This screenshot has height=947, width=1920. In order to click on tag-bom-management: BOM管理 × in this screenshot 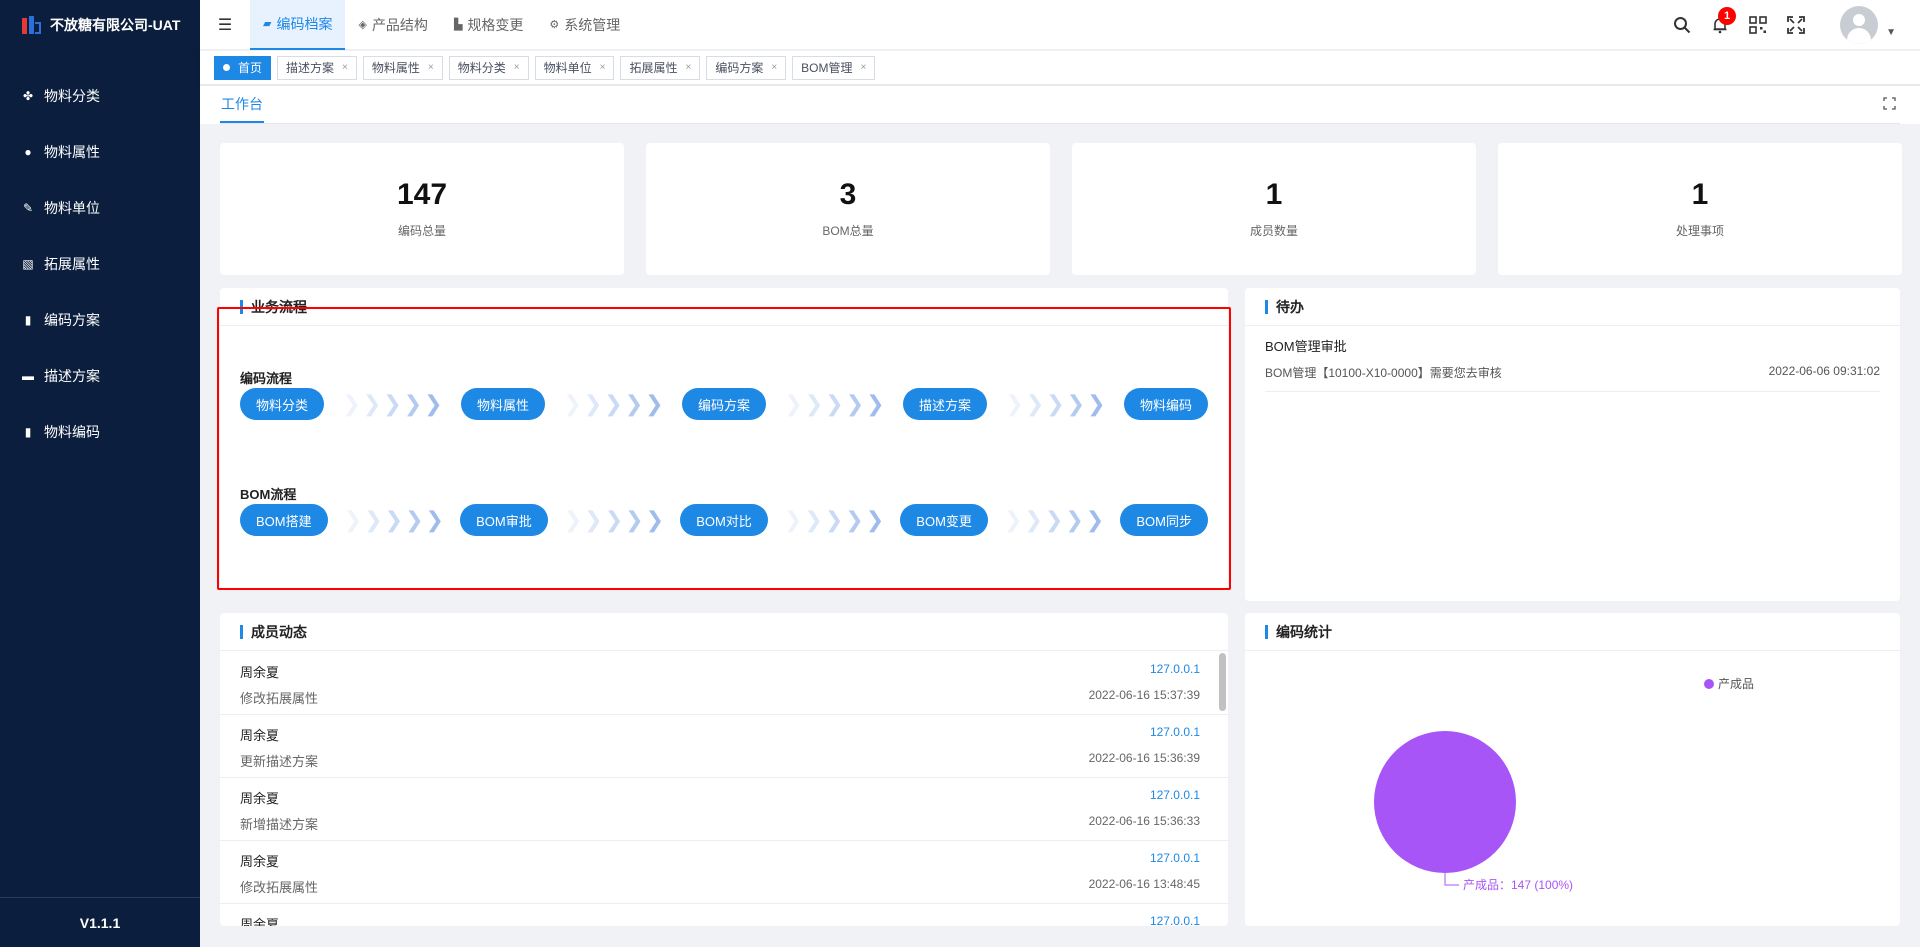, I will do `click(834, 67)`.